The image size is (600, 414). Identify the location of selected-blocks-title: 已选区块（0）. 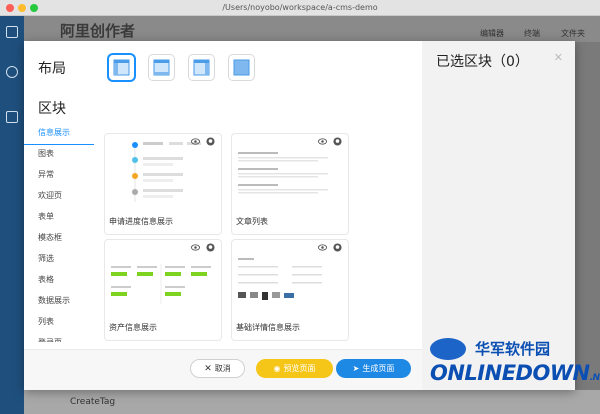
(482, 62).